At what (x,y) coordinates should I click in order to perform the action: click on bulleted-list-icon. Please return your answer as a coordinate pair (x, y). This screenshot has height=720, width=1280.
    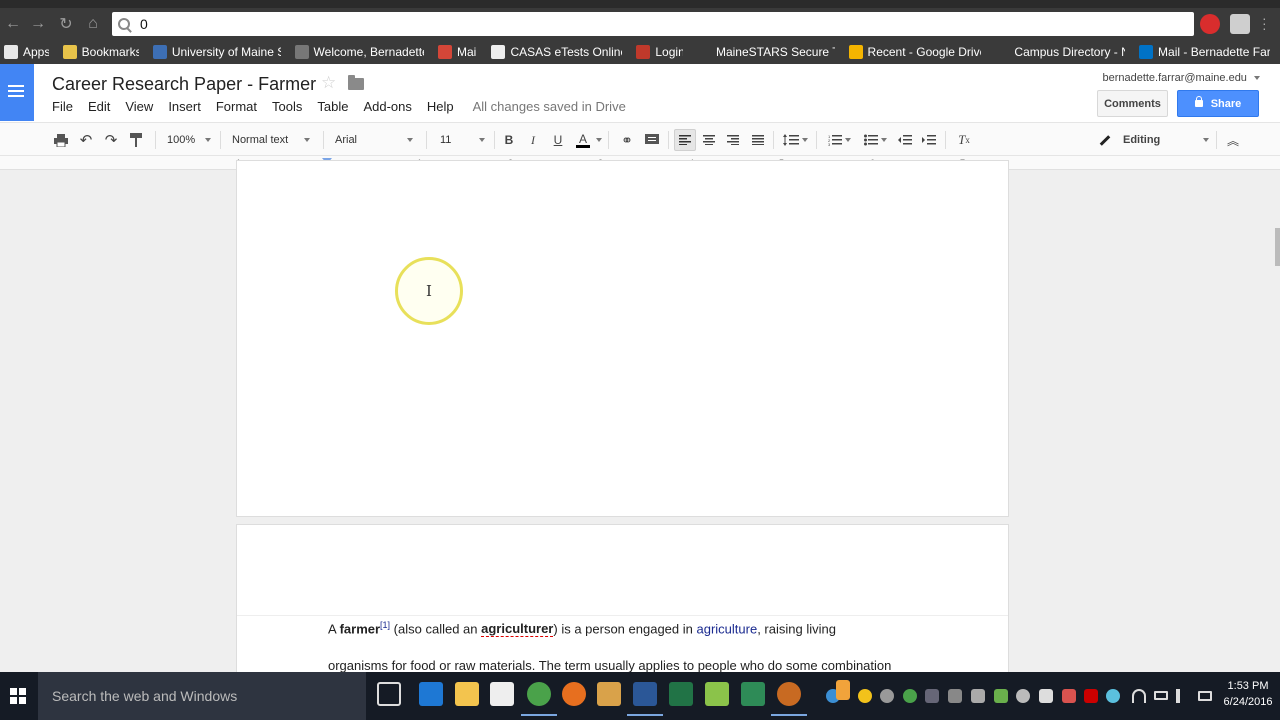
    Looking at the image, I should click on (875, 140).